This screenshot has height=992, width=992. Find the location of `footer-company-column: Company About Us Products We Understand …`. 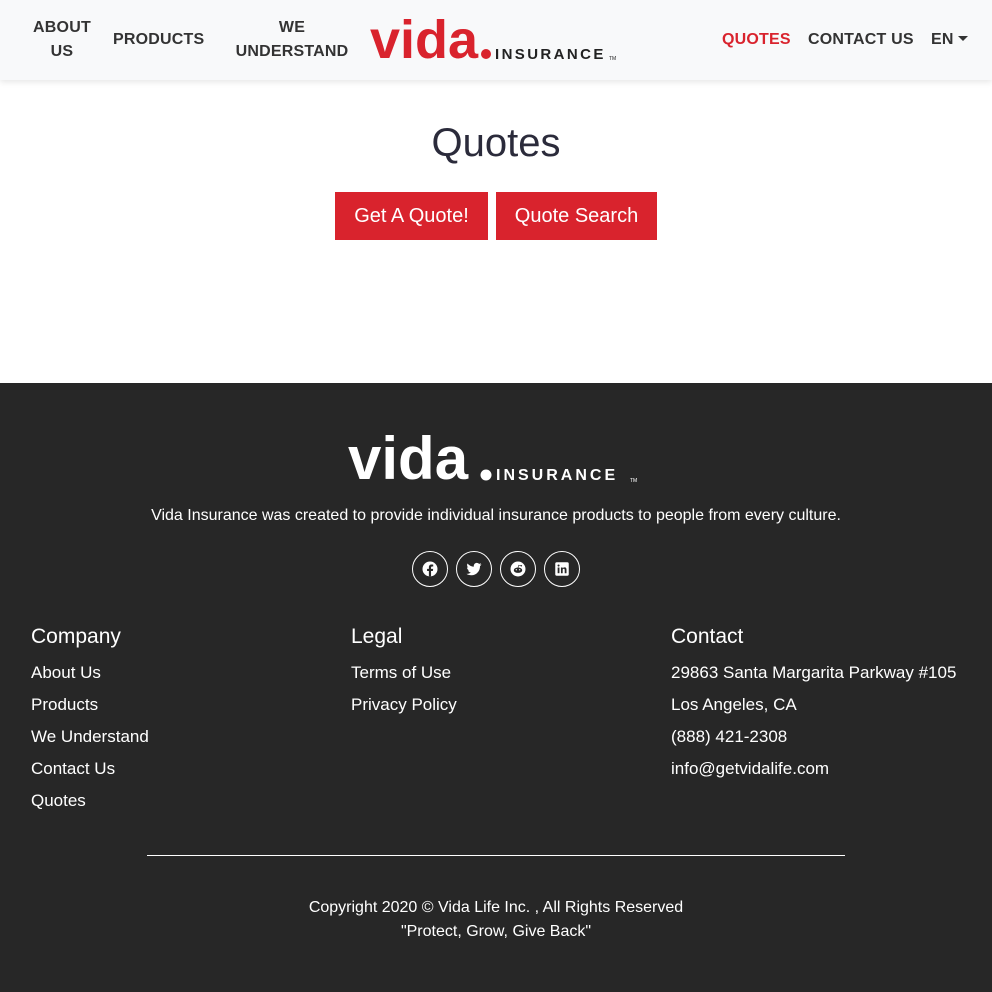

footer-company-column: Company About Us Products We Understand … is located at coordinates (90, 720).